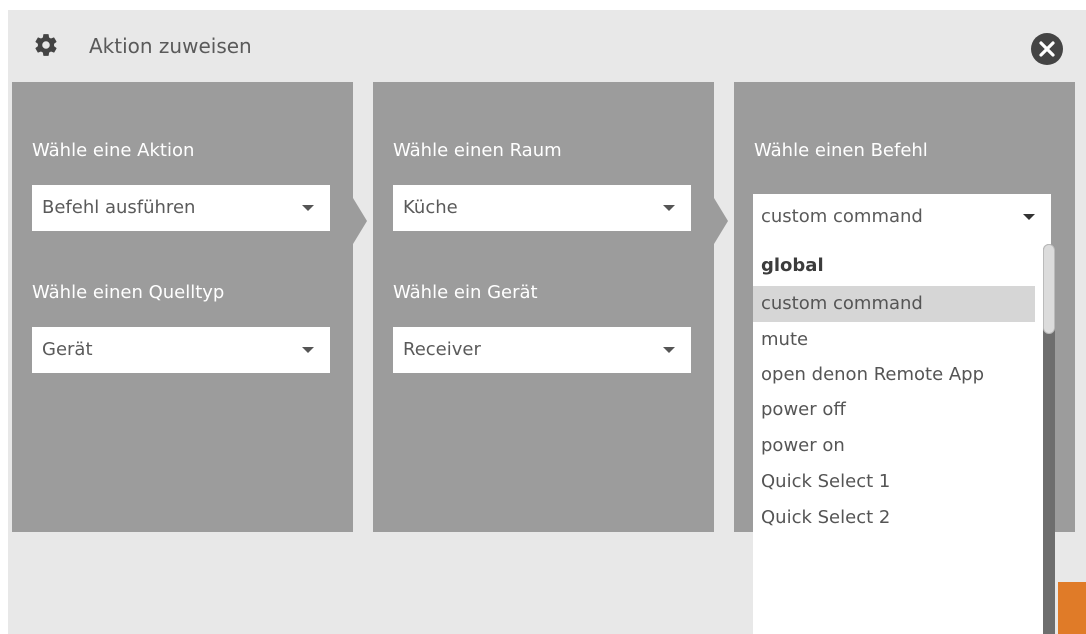 The width and height of the screenshot is (1086, 634). What do you see at coordinates (894, 340) in the screenshot?
I see `option-mute: mute` at bounding box center [894, 340].